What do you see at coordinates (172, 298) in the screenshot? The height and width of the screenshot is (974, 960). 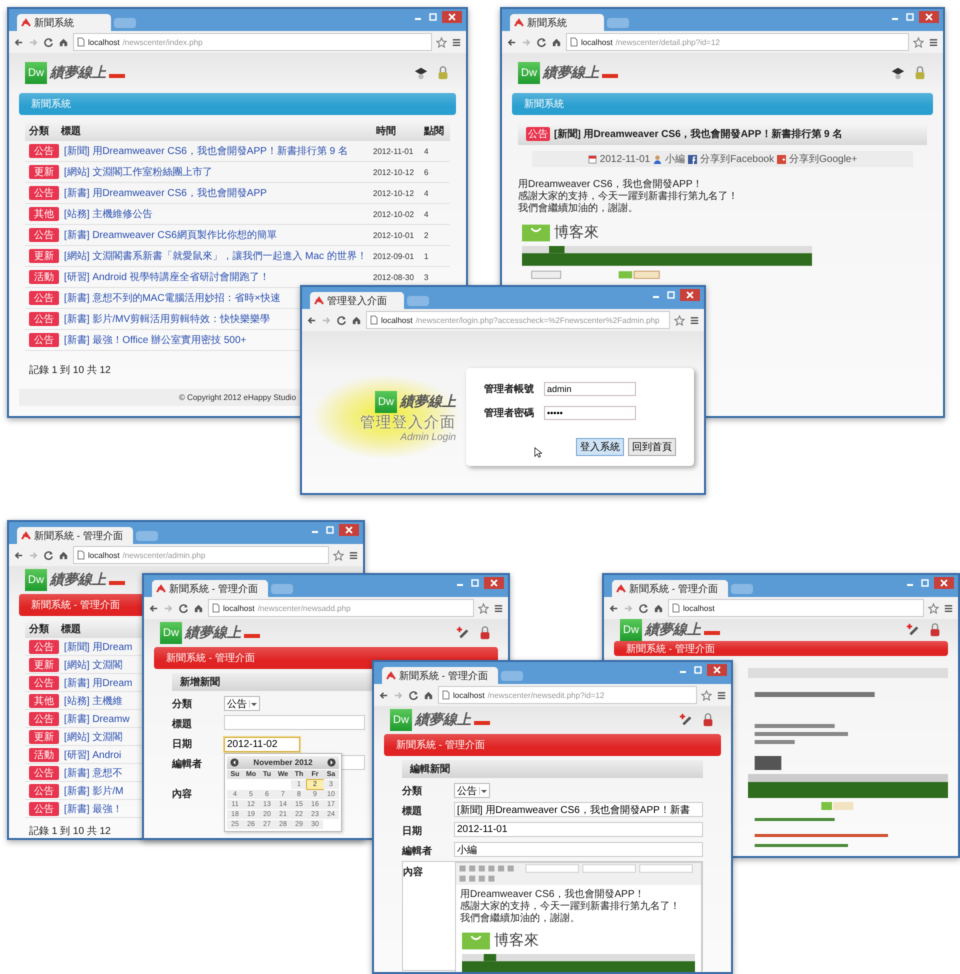 I see `news-title-link: [新書] 意想不到的MAC電腦活用妙招：省時×快速` at bounding box center [172, 298].